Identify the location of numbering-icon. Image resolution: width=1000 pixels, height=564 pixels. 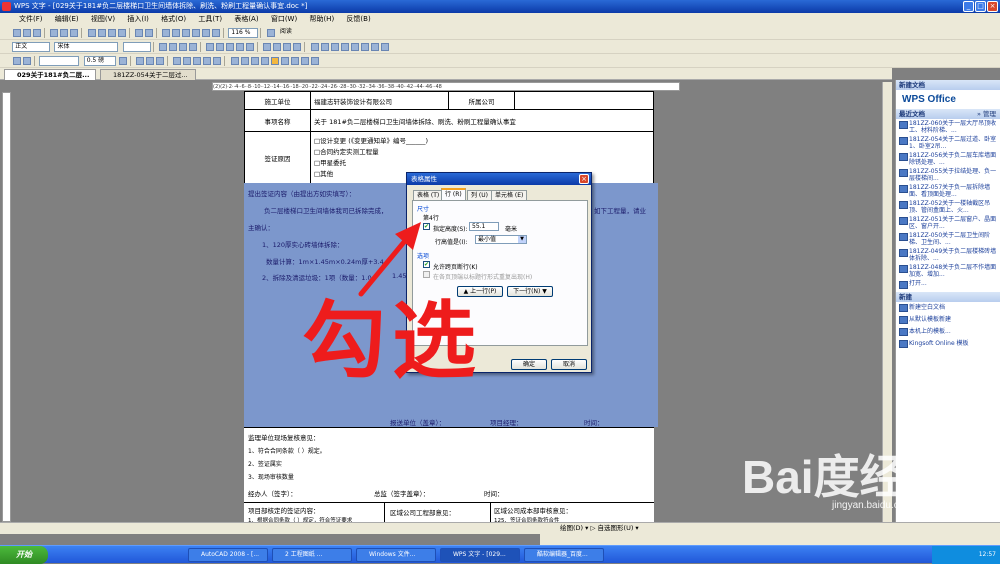
(267, 47).